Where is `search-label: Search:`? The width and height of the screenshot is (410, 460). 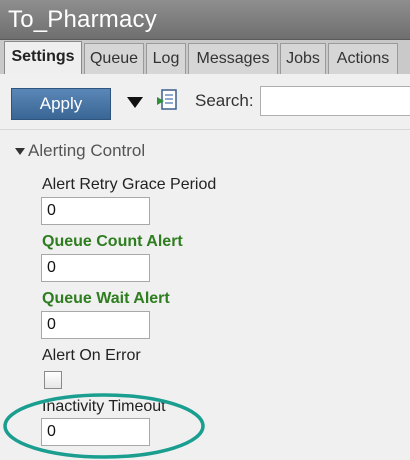 search-label: Search: is located at coordinates (224, 100).